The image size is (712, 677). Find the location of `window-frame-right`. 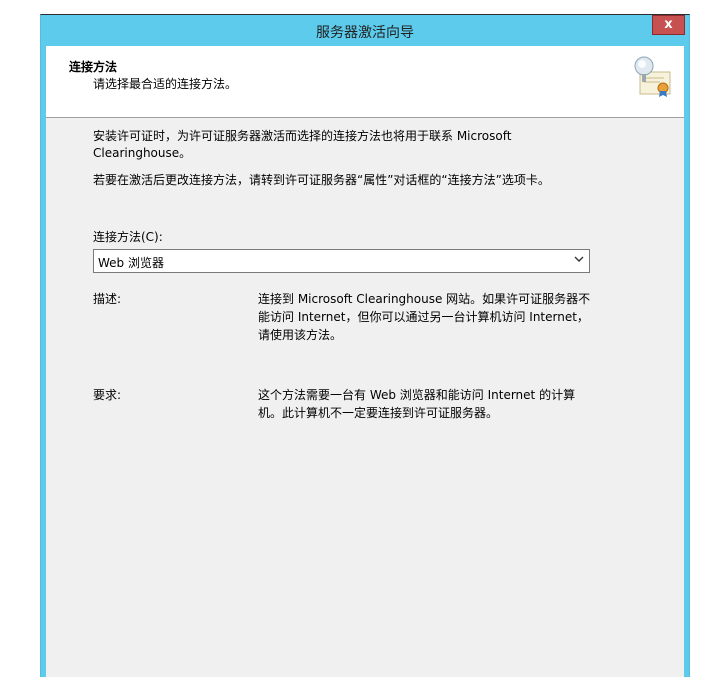

window-frame-right is located at coordinates (686, 361).